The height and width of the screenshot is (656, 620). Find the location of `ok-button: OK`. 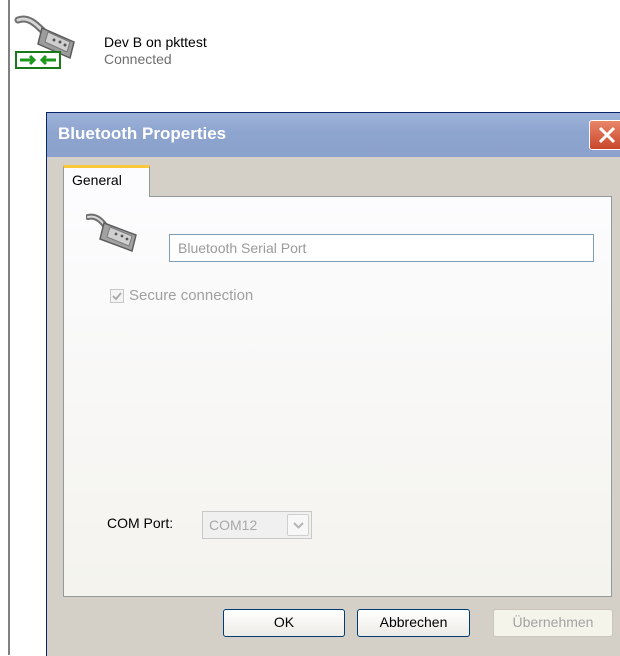

ok-button: OK is located at coordinates (284, 623).